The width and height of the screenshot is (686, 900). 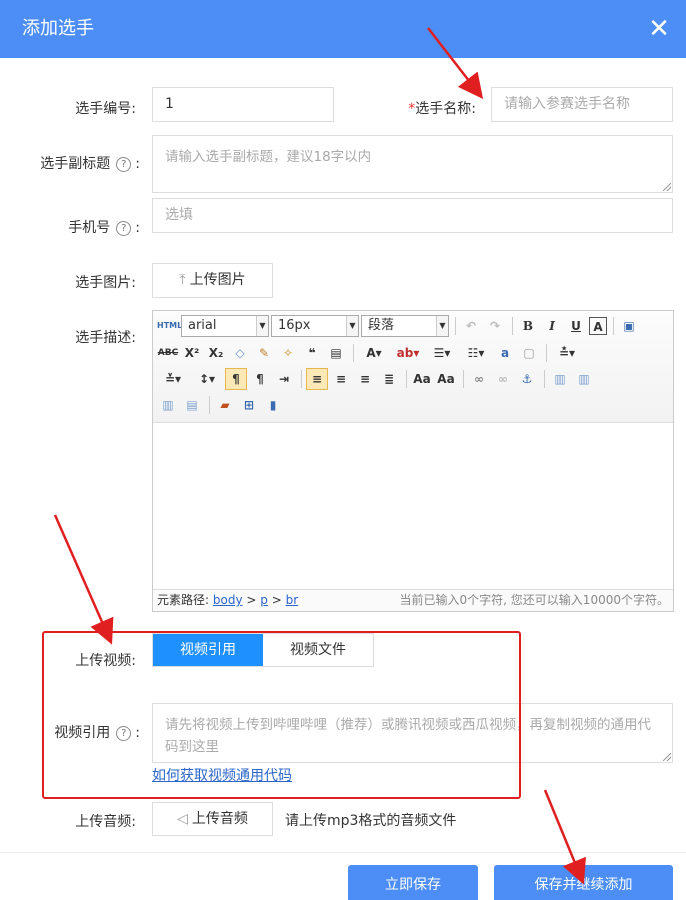 What do you see at coordinates (168, 353) in the screenshot?
I see `strikethrough-icon: ABC` at bounding box center [168, 353].